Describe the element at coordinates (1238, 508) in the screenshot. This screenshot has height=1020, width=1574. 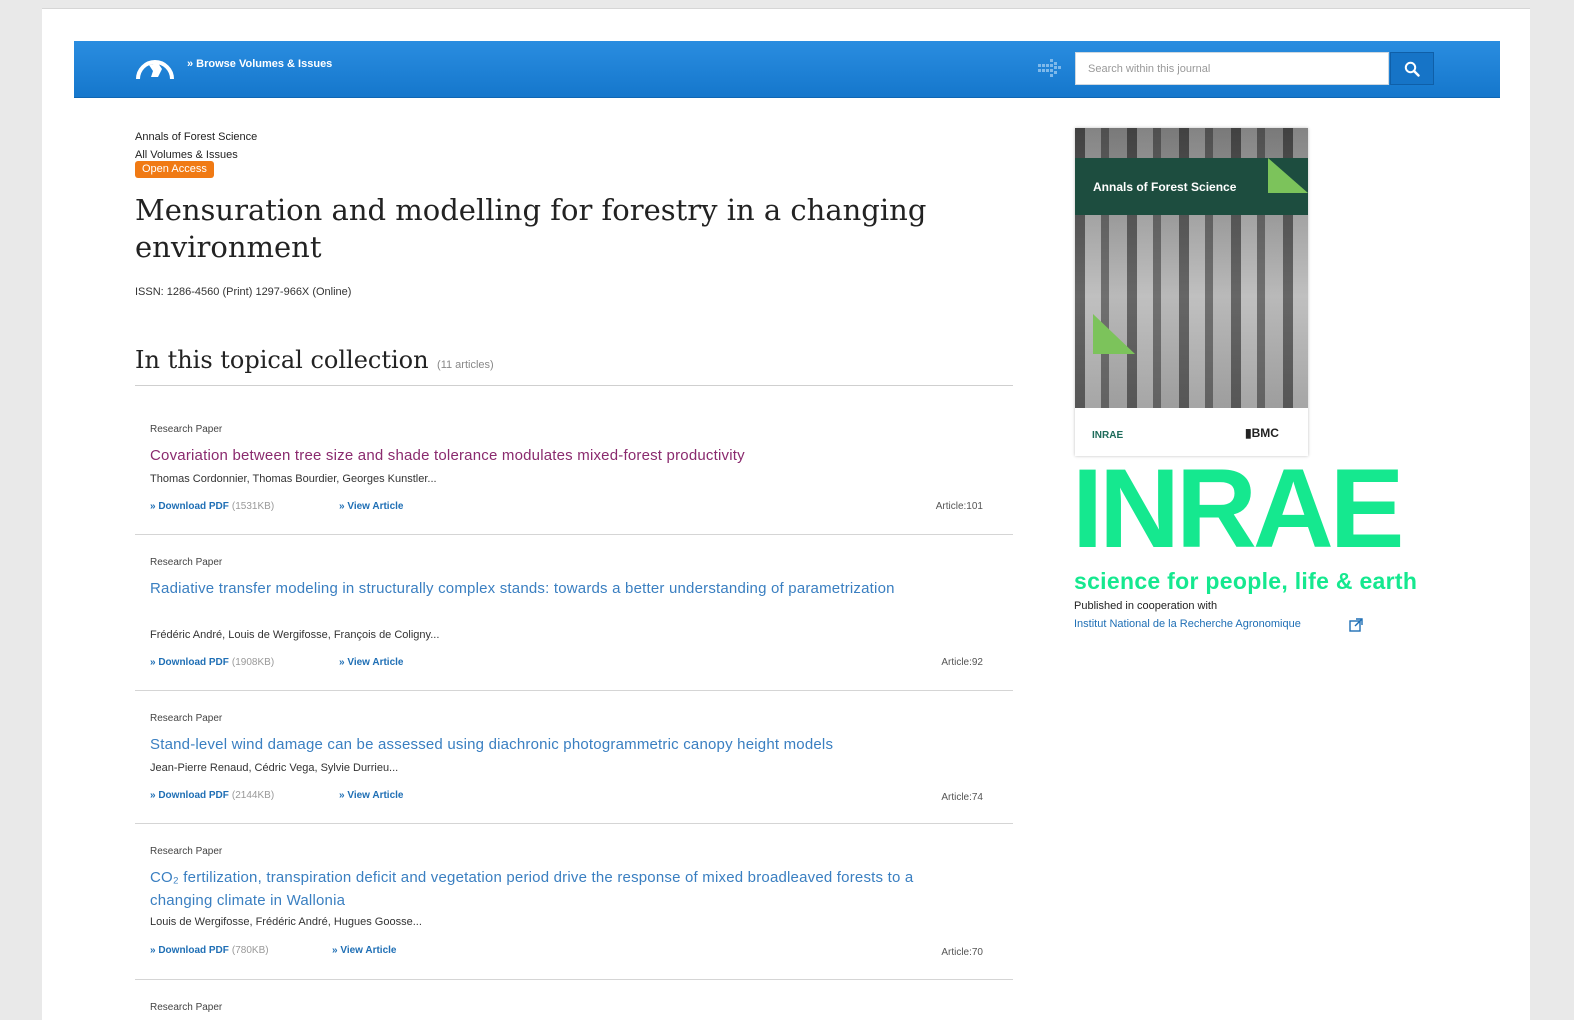
I see `inrae-logo: INRAE` at that location.